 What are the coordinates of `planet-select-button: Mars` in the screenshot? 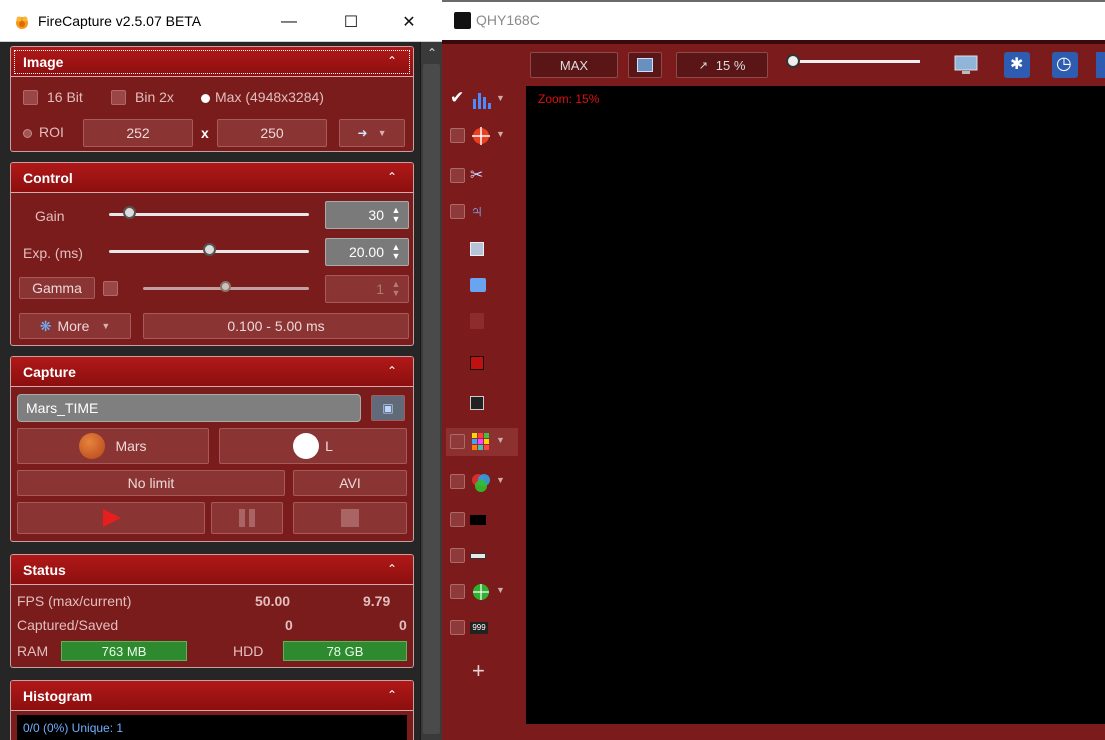 It's located at (113, 446).